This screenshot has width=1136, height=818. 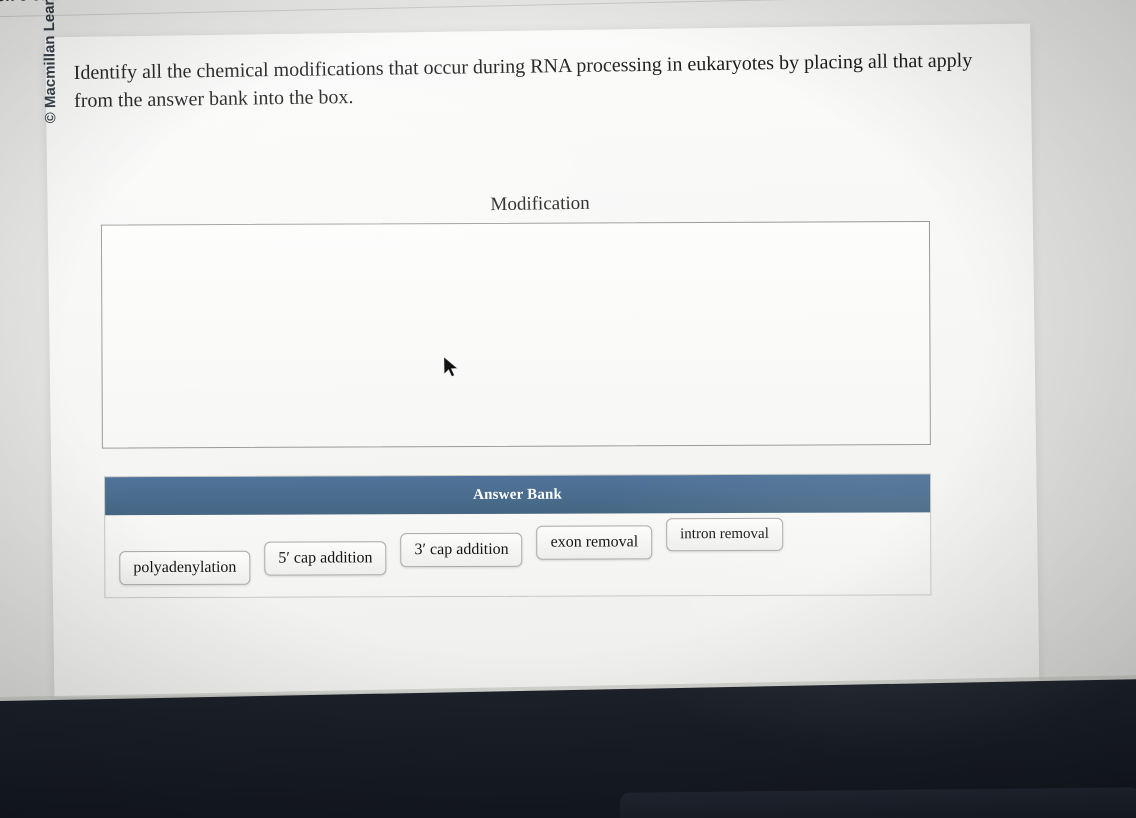 What do you see at coordinates (540, 204) in the screenshot?
I see `dropzone-label: Modification` at bounding box center [540, 204].